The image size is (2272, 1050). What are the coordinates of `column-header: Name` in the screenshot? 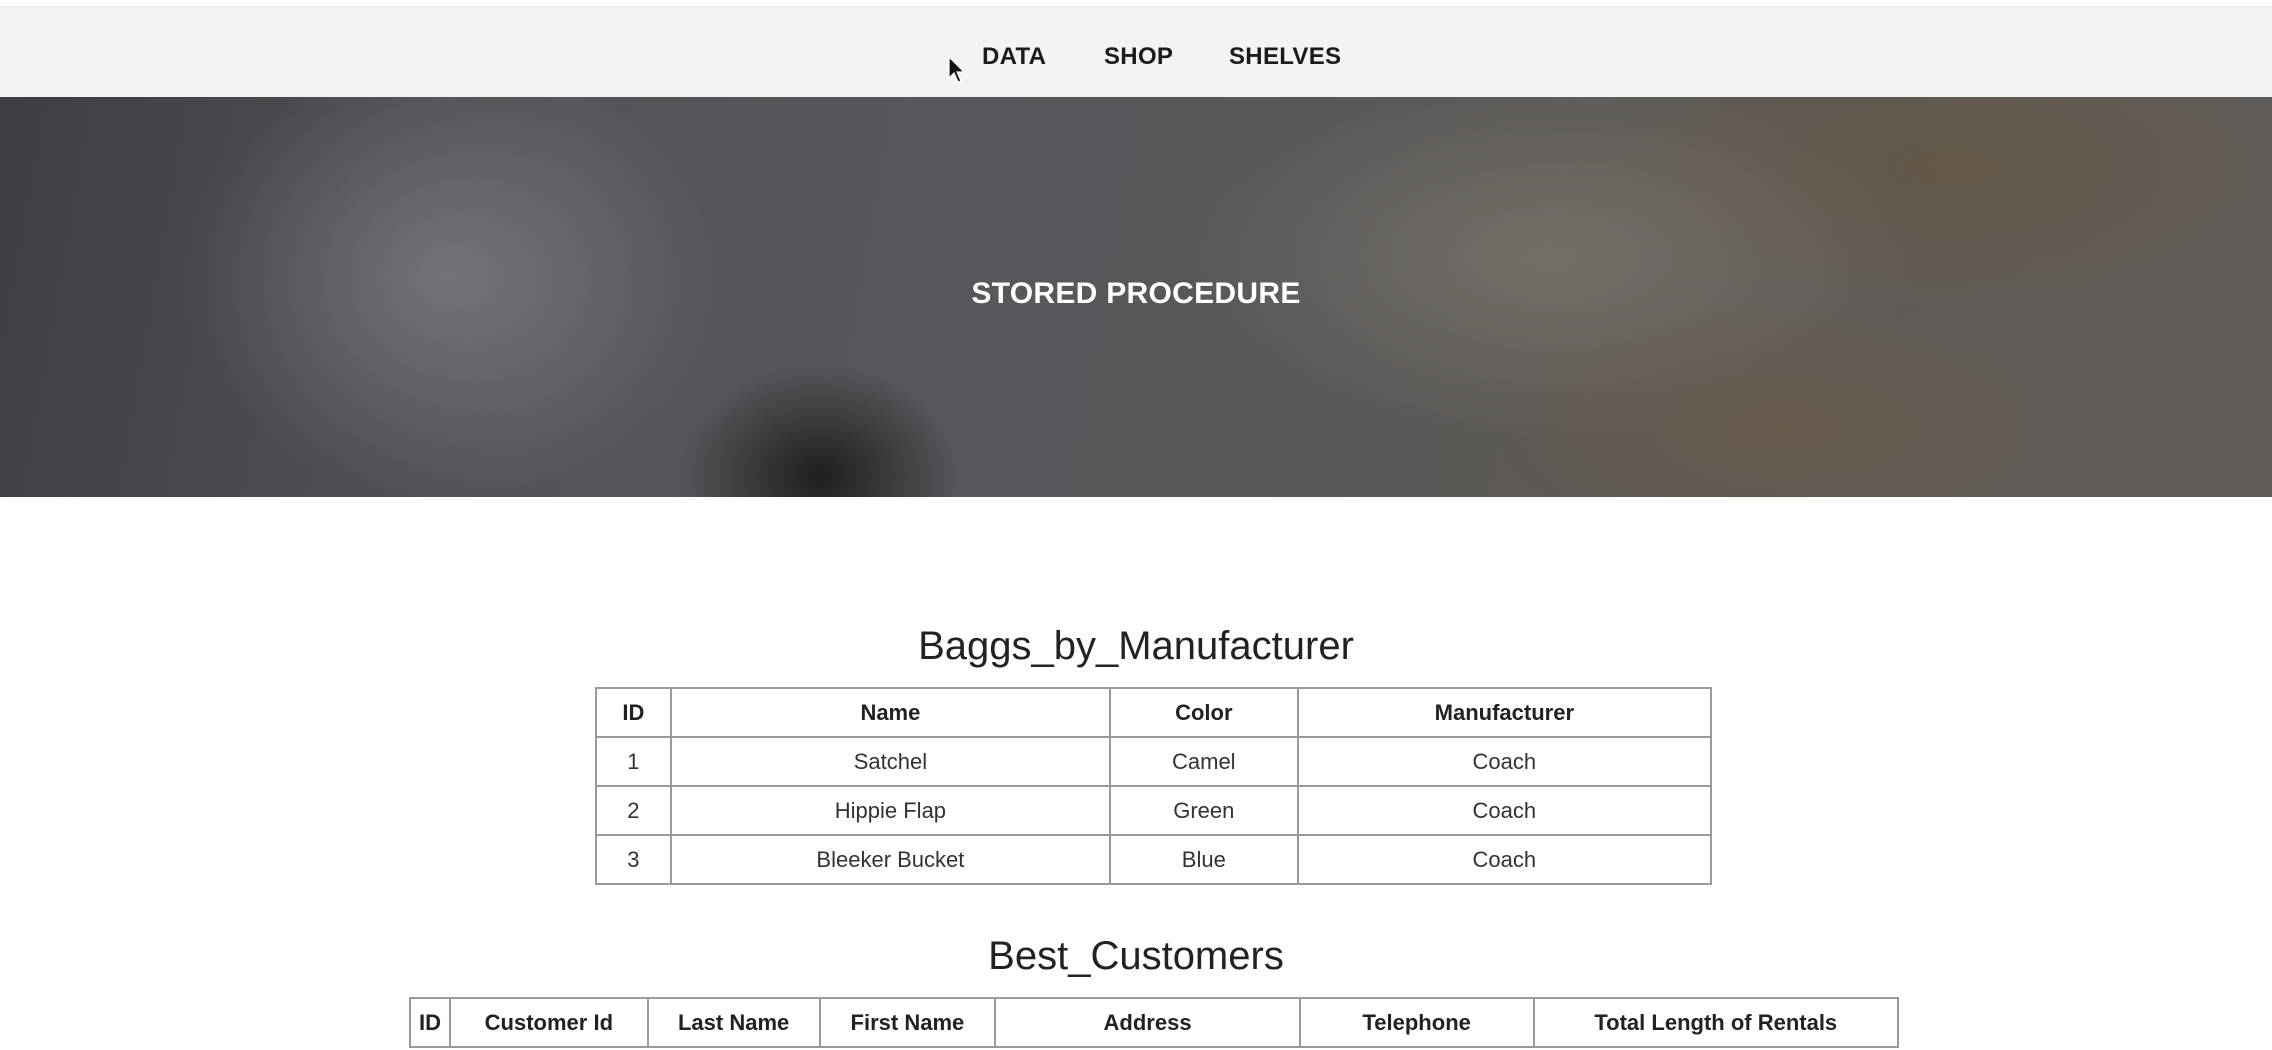 It's located at (890, 712).